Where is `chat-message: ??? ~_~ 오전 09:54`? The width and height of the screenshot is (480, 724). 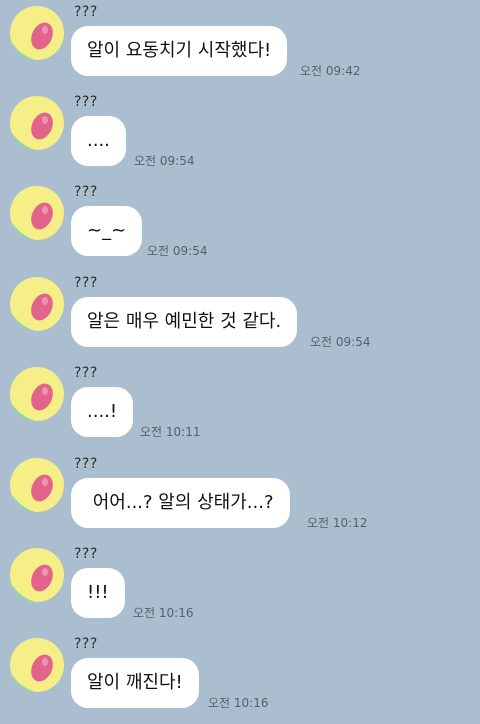 chat-message: ??? ~_~ 오전 09:54 is located at coordinates (240, 225).